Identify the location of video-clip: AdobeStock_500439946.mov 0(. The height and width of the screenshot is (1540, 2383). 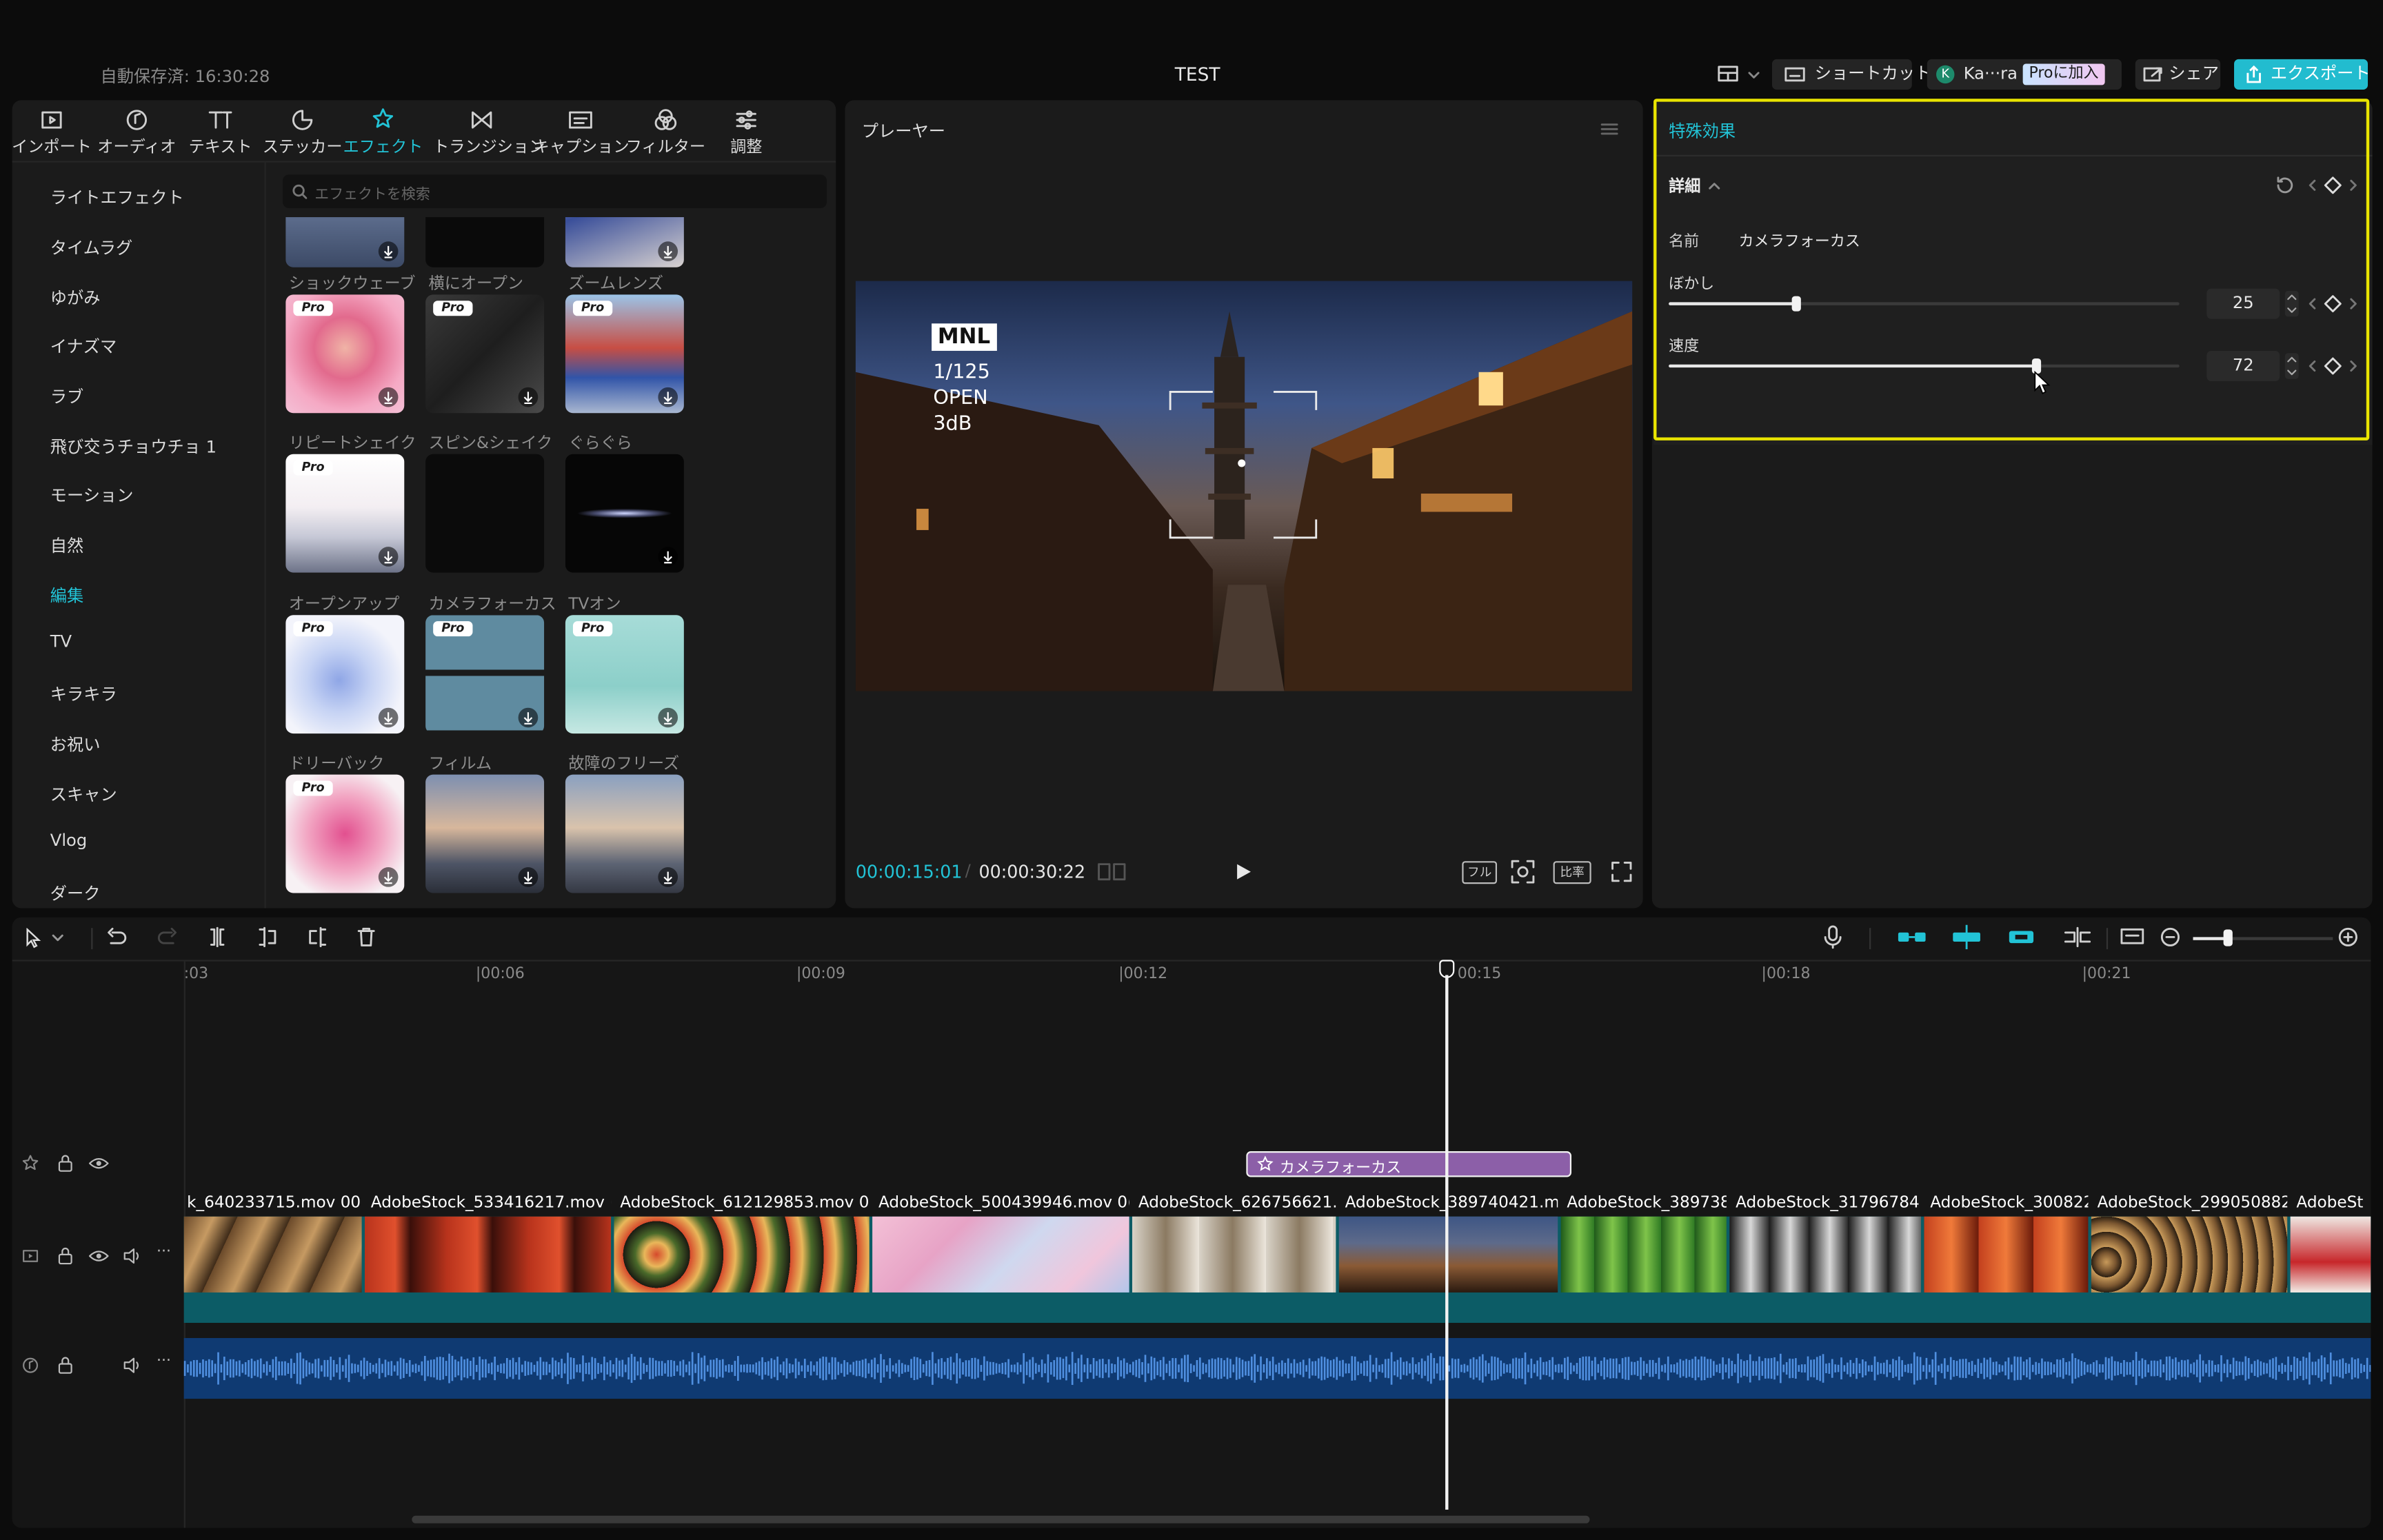
(1000, 1246).